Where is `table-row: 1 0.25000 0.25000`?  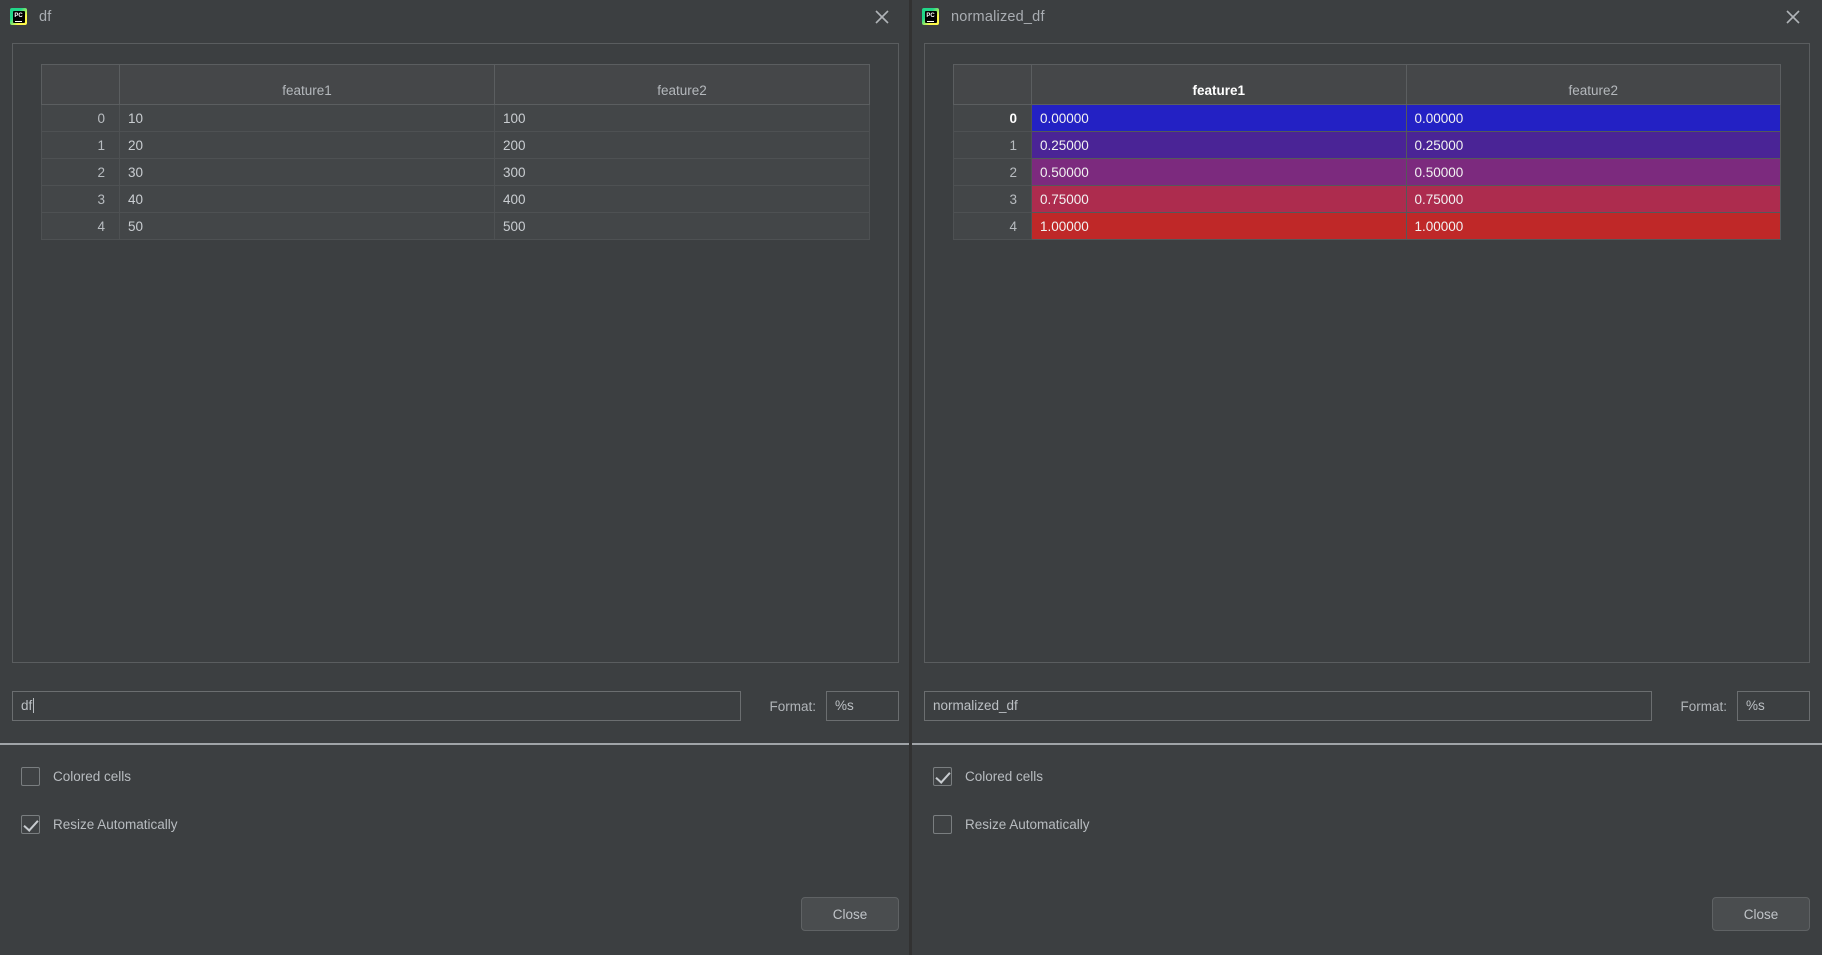
table-row: 1 0.25000 0.25000 is located at coordinates (1367, 145).